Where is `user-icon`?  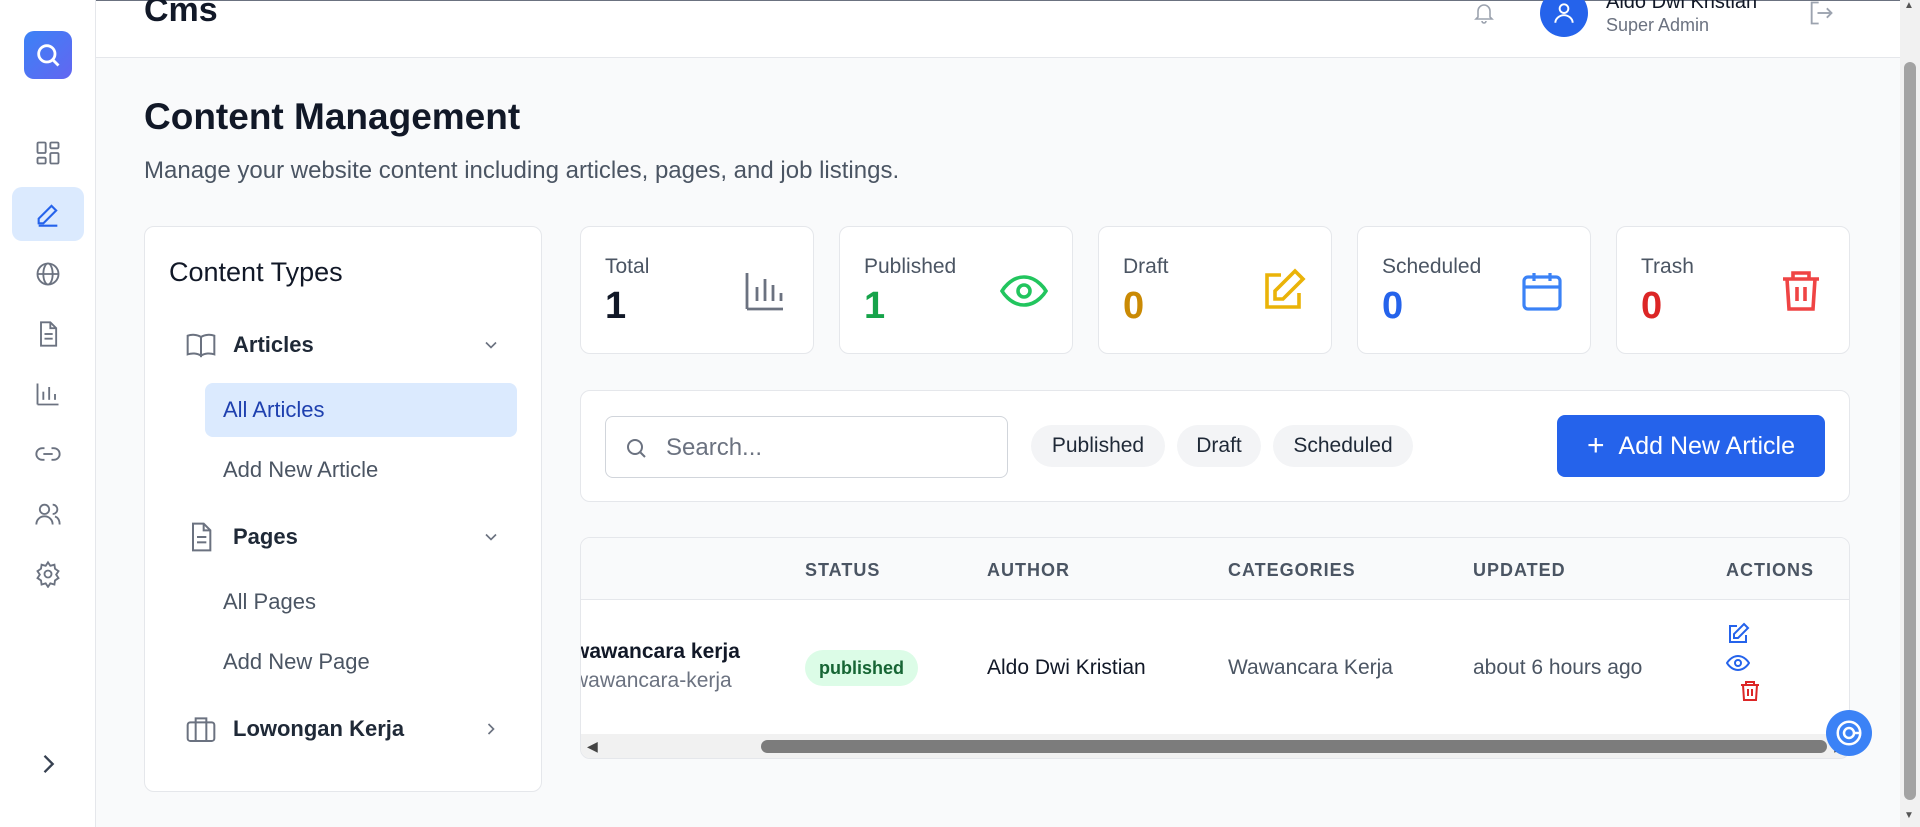 user-icon is located at coordinates (1564, 13).